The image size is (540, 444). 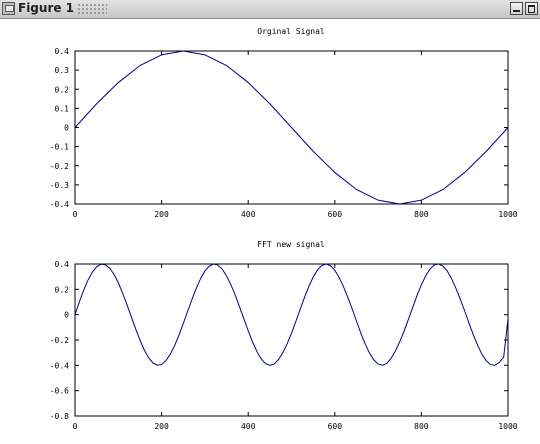 What do you see at coordinates (59, 416) in the screenshot?
I see `y-tick-label: -0.8` at bounding box center [59, 416].